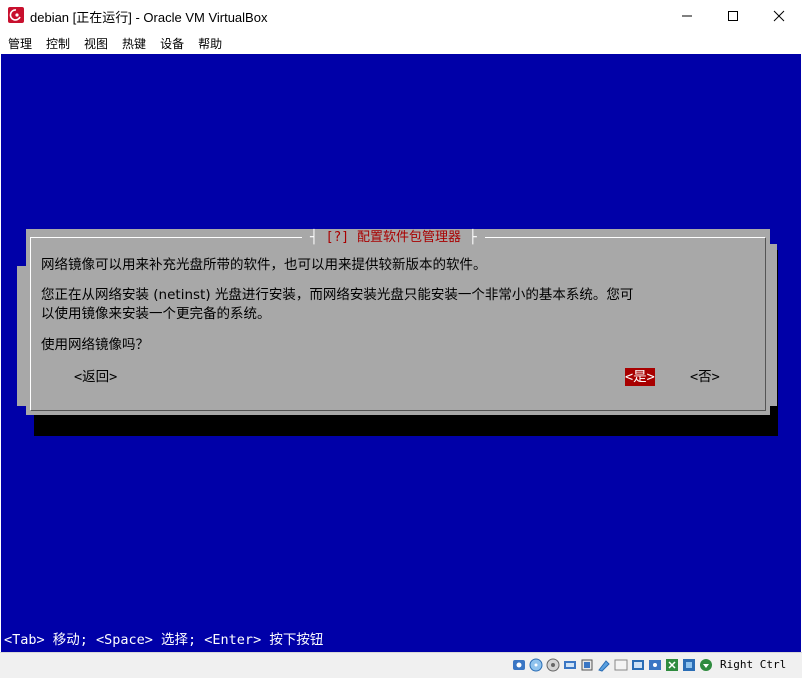 Image resolution: width=802 pixels, height=678 pixels. Describe the element at coordinates (164, 640) in the screenshot. I see `help-line: <Tab> 移动; <Space> 选择; <Enter> 按下按钮` at that location.